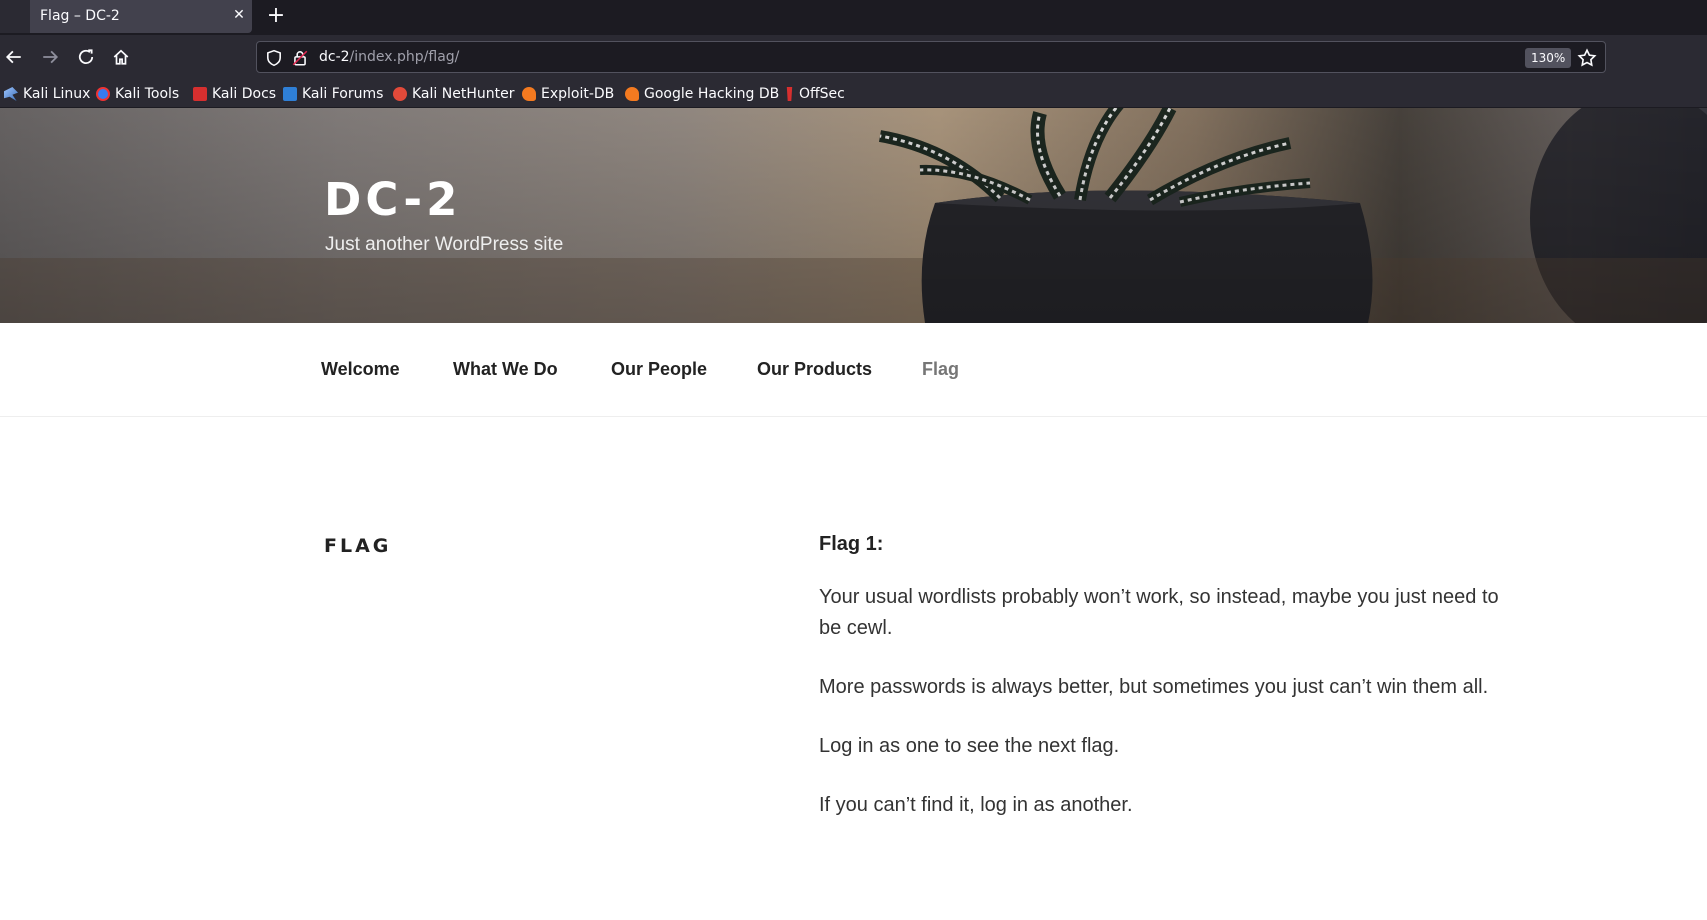  What do you see at coordinates (290, 94) in the screenshot?
I see `kali-forums-icon` at bounding box center [290, 94].